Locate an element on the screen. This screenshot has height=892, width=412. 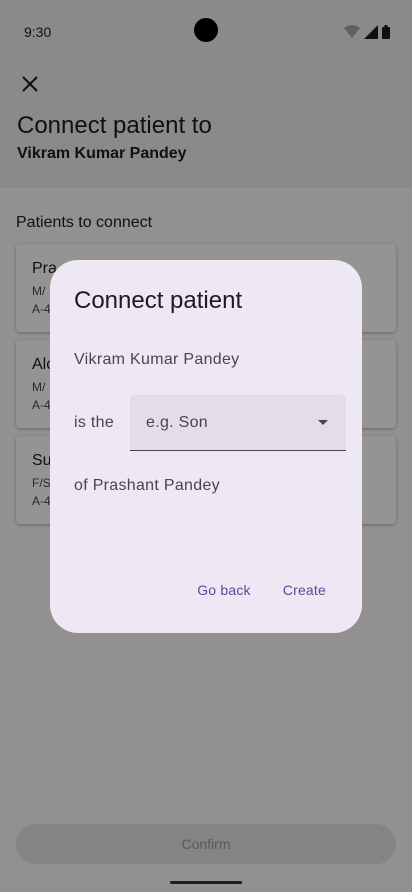
dialog-actions: Go back Create is located at coordinates (261, 590).